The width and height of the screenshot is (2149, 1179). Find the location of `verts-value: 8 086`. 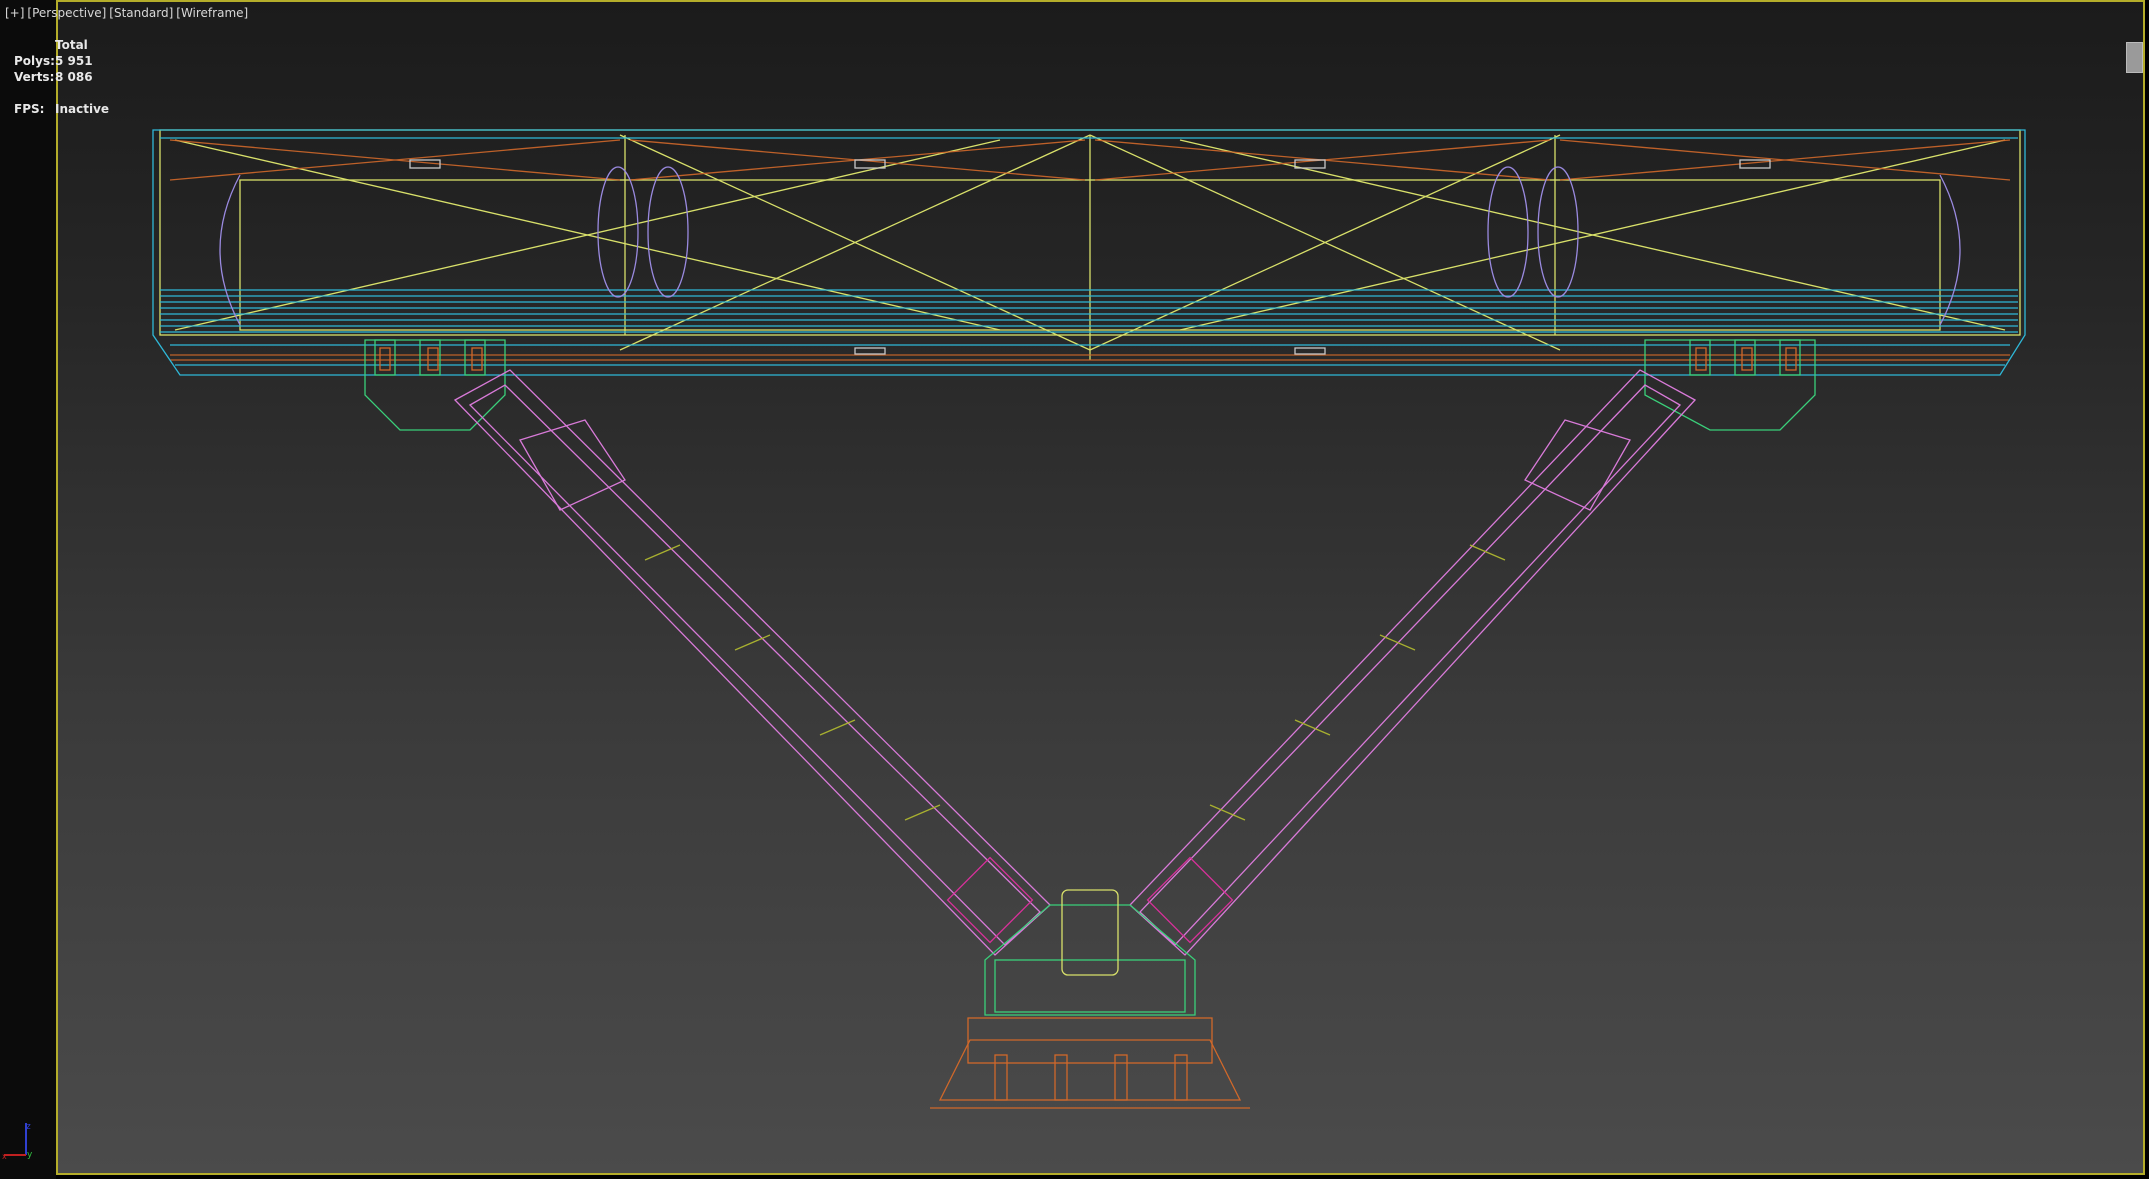

verts-value: 8 086 is located at coordinates (74, 77).